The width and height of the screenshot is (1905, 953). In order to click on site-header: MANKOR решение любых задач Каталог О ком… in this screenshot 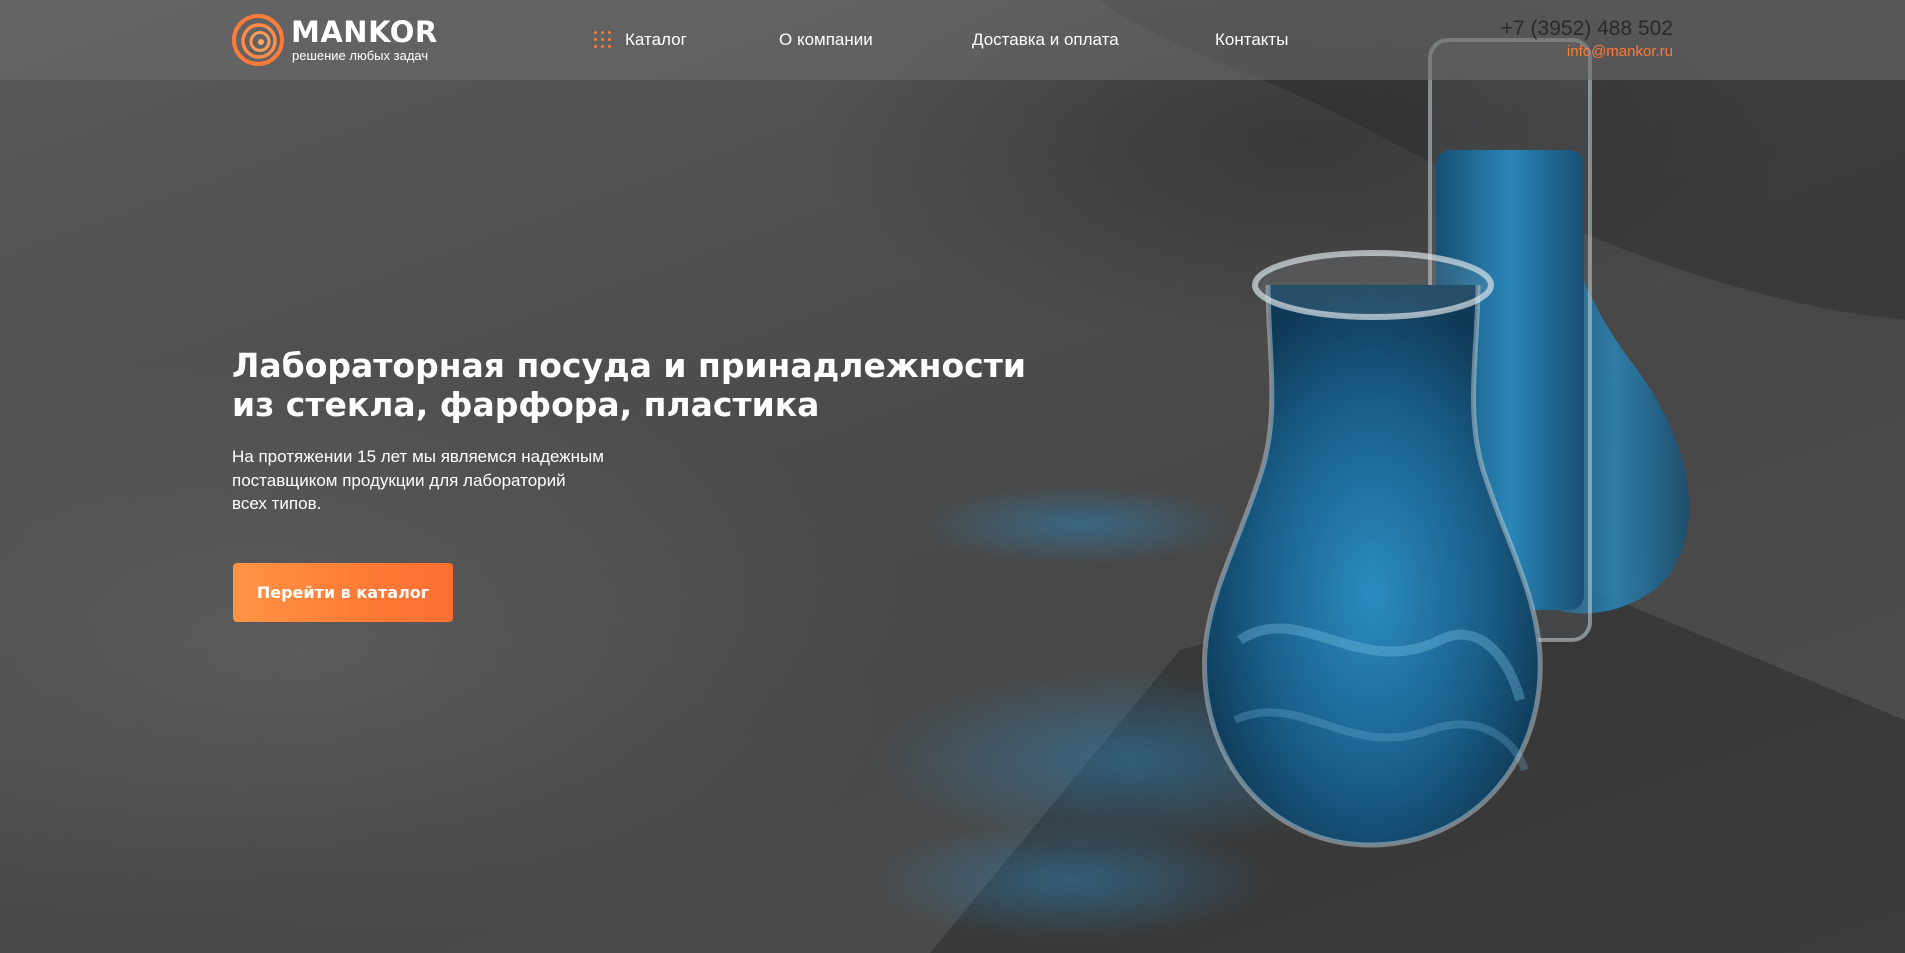, I will do `click(952, 40)`.